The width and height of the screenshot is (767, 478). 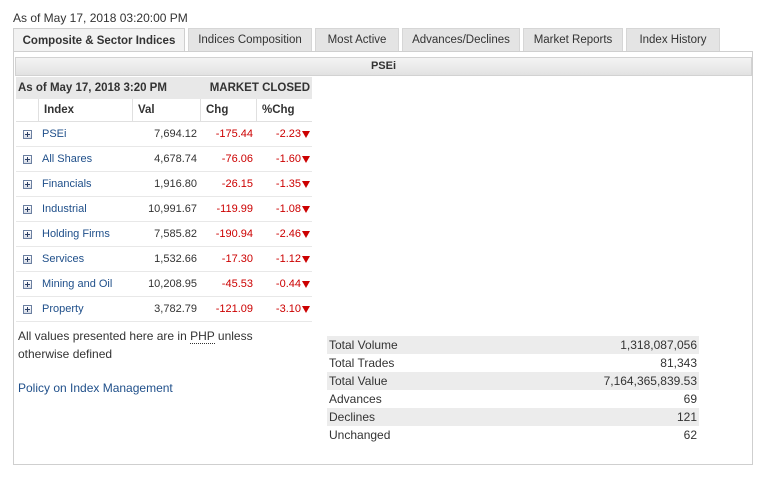 What do you see at coordinates (234, 309) in the screenshot?
I see `index-chg: -121.09` at bounding box center [234, 309].